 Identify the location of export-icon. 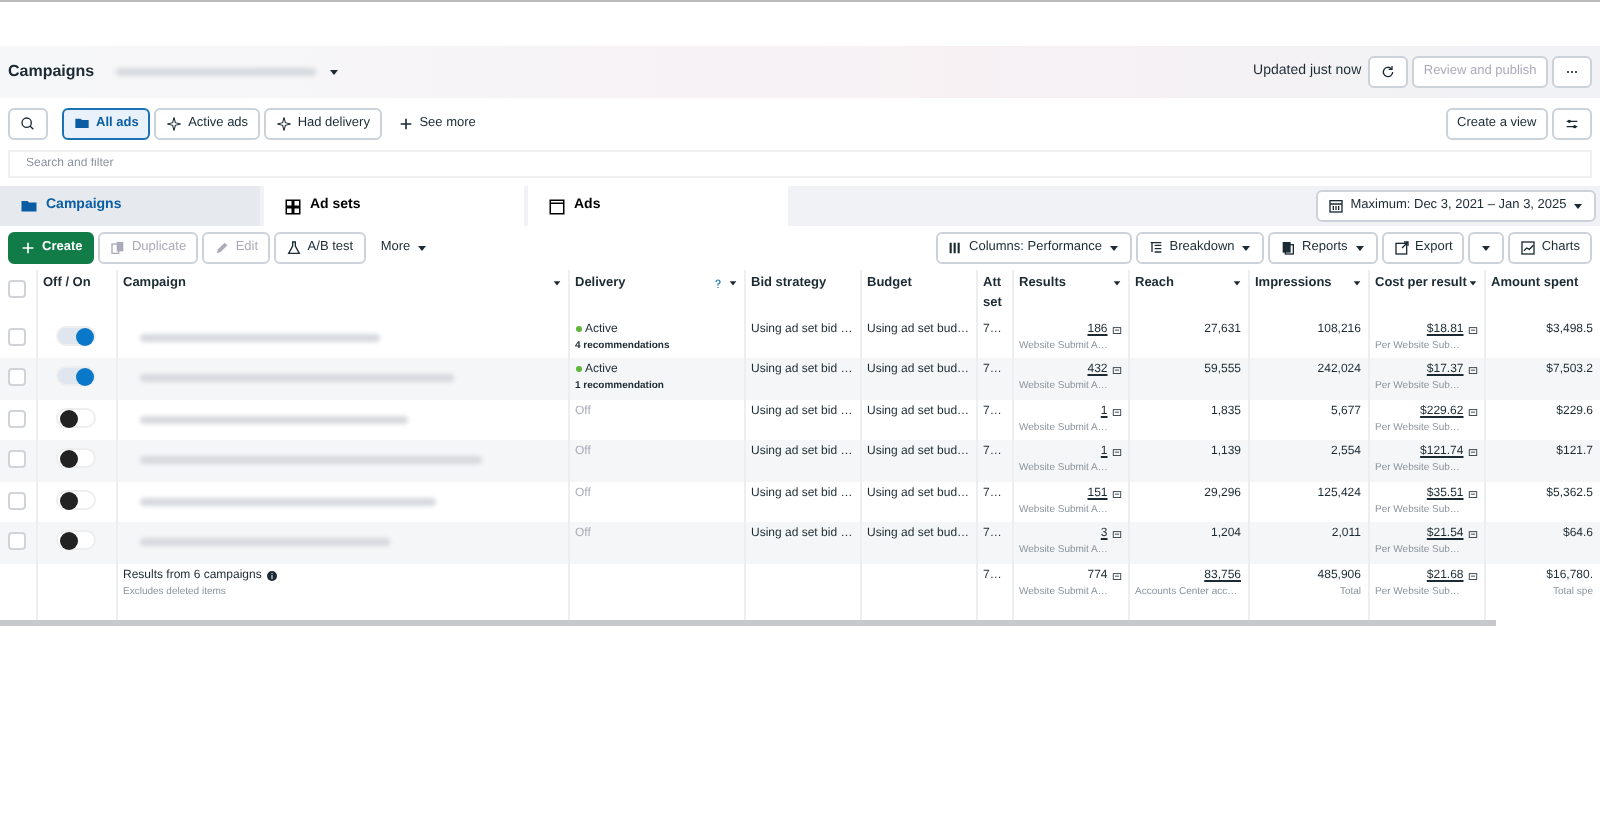
(1401, 248).